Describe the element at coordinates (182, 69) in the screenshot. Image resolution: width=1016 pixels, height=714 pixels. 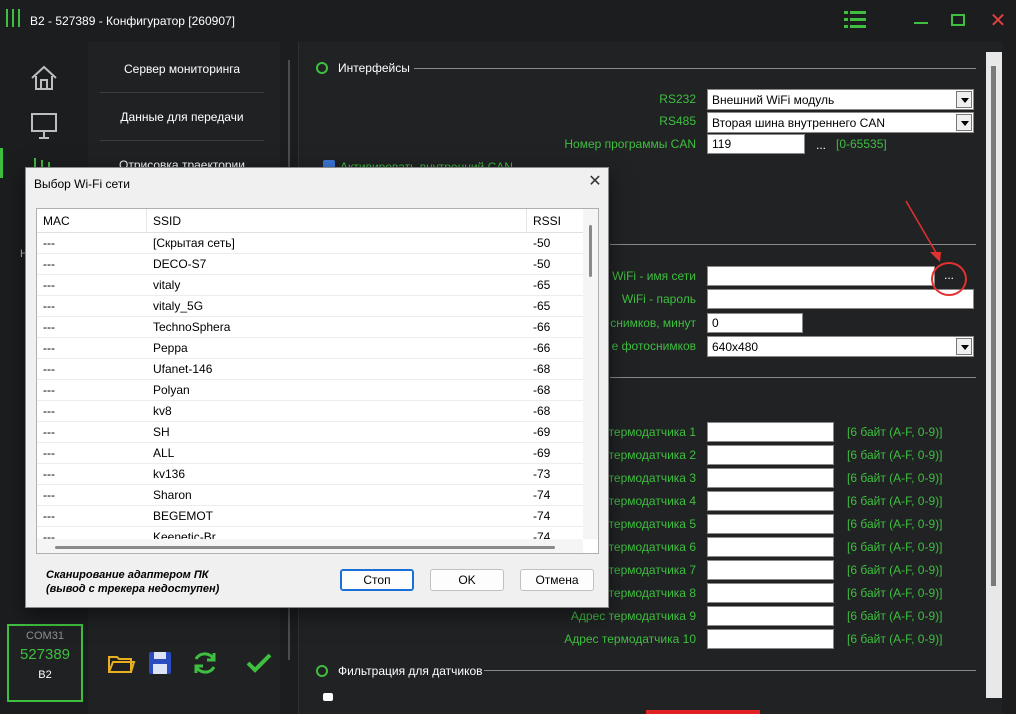
I see `menu-item-monitoring-server: Сервер мониторинга` at that location.